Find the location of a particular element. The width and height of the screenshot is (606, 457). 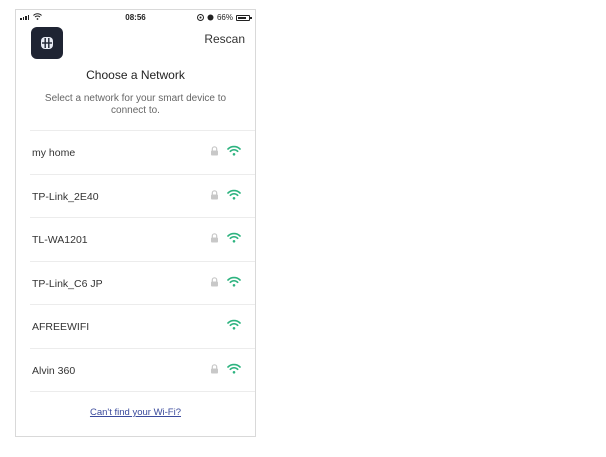

network-row: TP-Link_C6 JP is located at coordinates (142, 283).